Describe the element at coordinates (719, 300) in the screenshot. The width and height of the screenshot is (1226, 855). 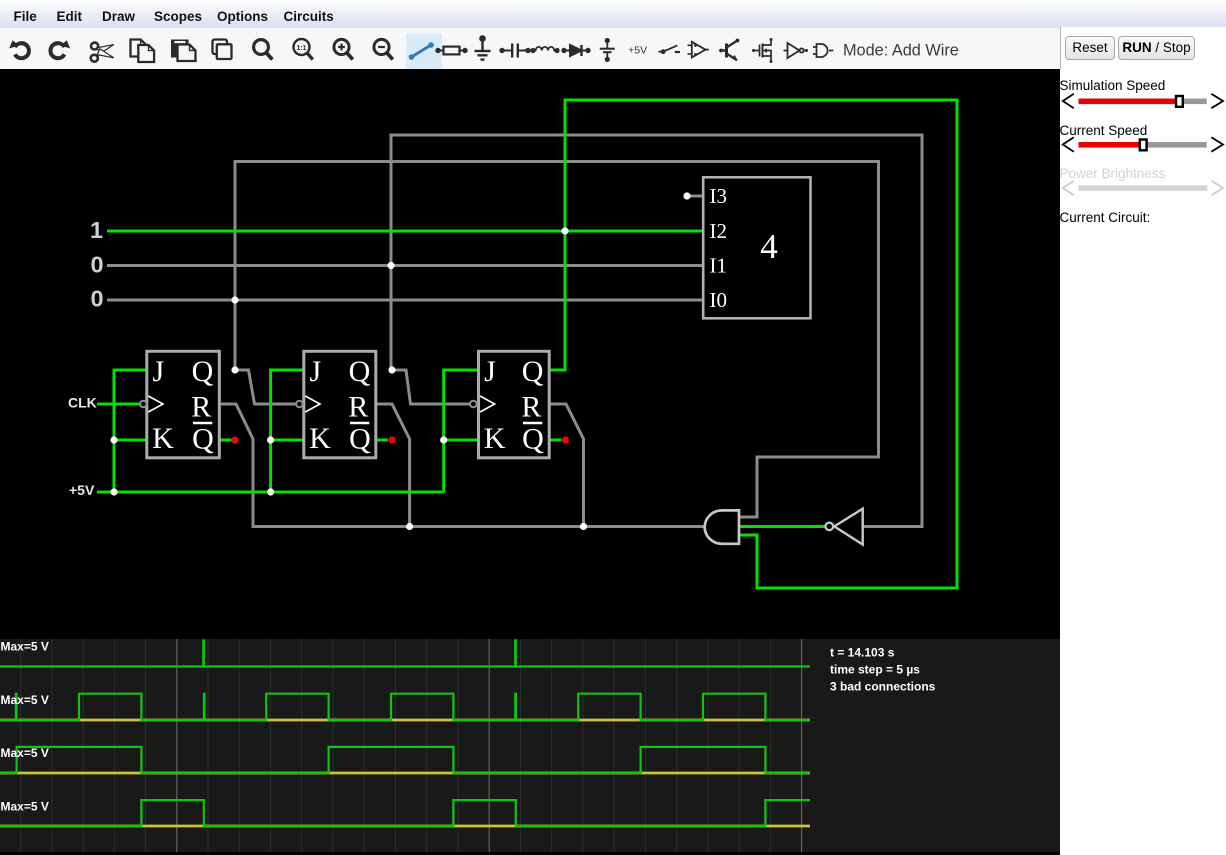
I see `svg-text: I0` at that location.